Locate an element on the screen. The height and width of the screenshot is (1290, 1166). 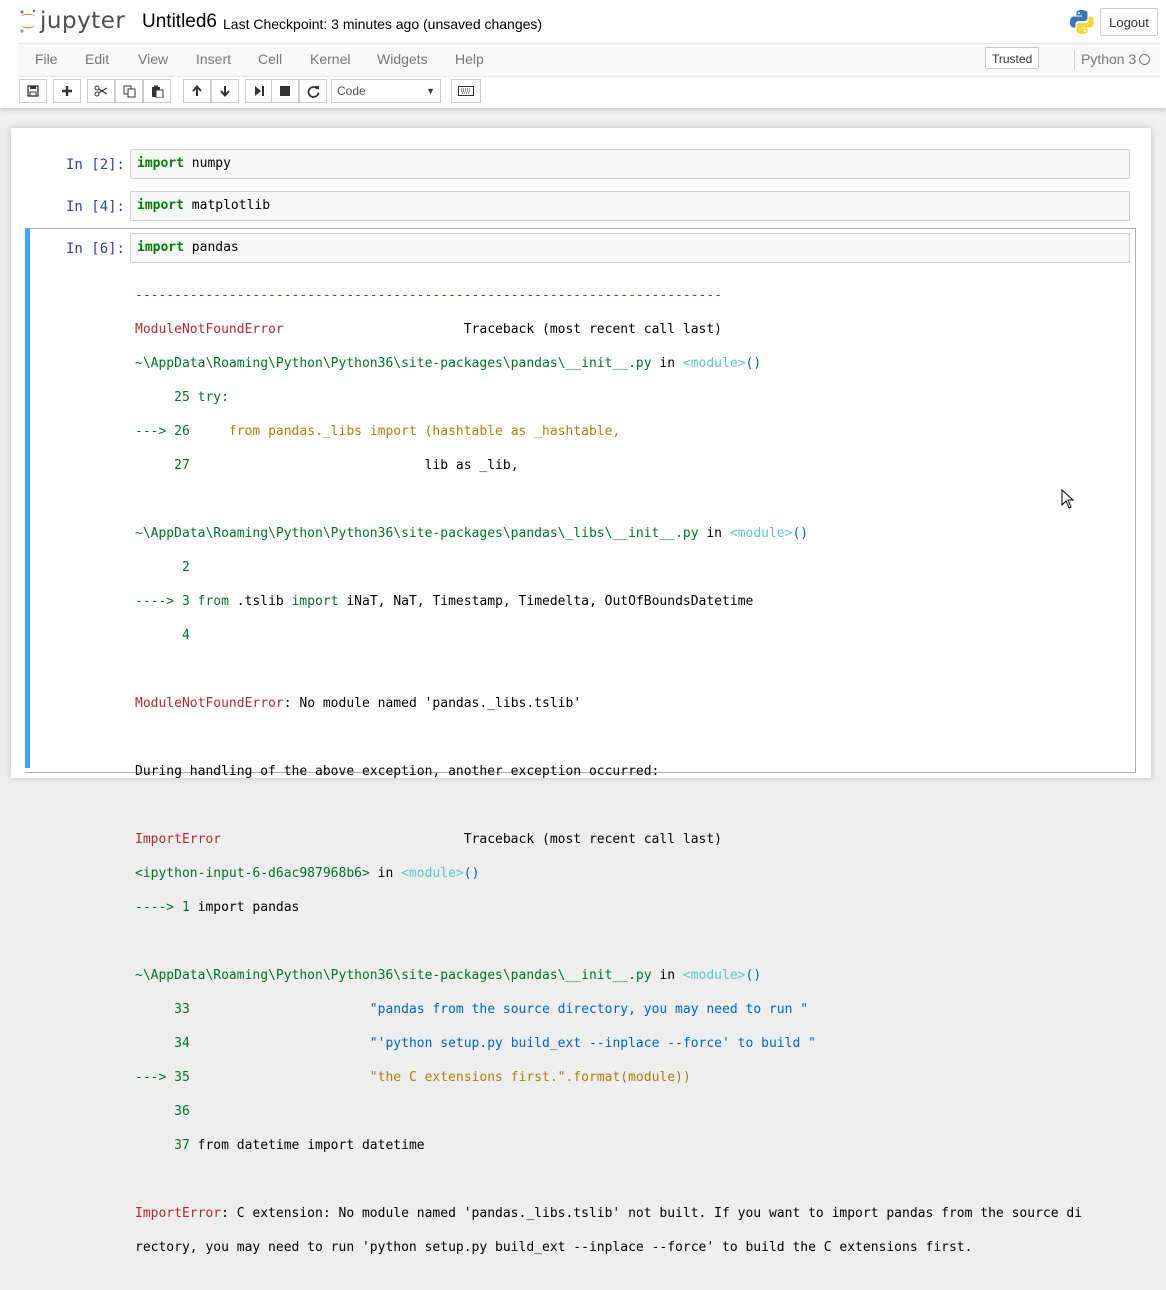
code-text: .tslib is located at coordinates (260, 601).